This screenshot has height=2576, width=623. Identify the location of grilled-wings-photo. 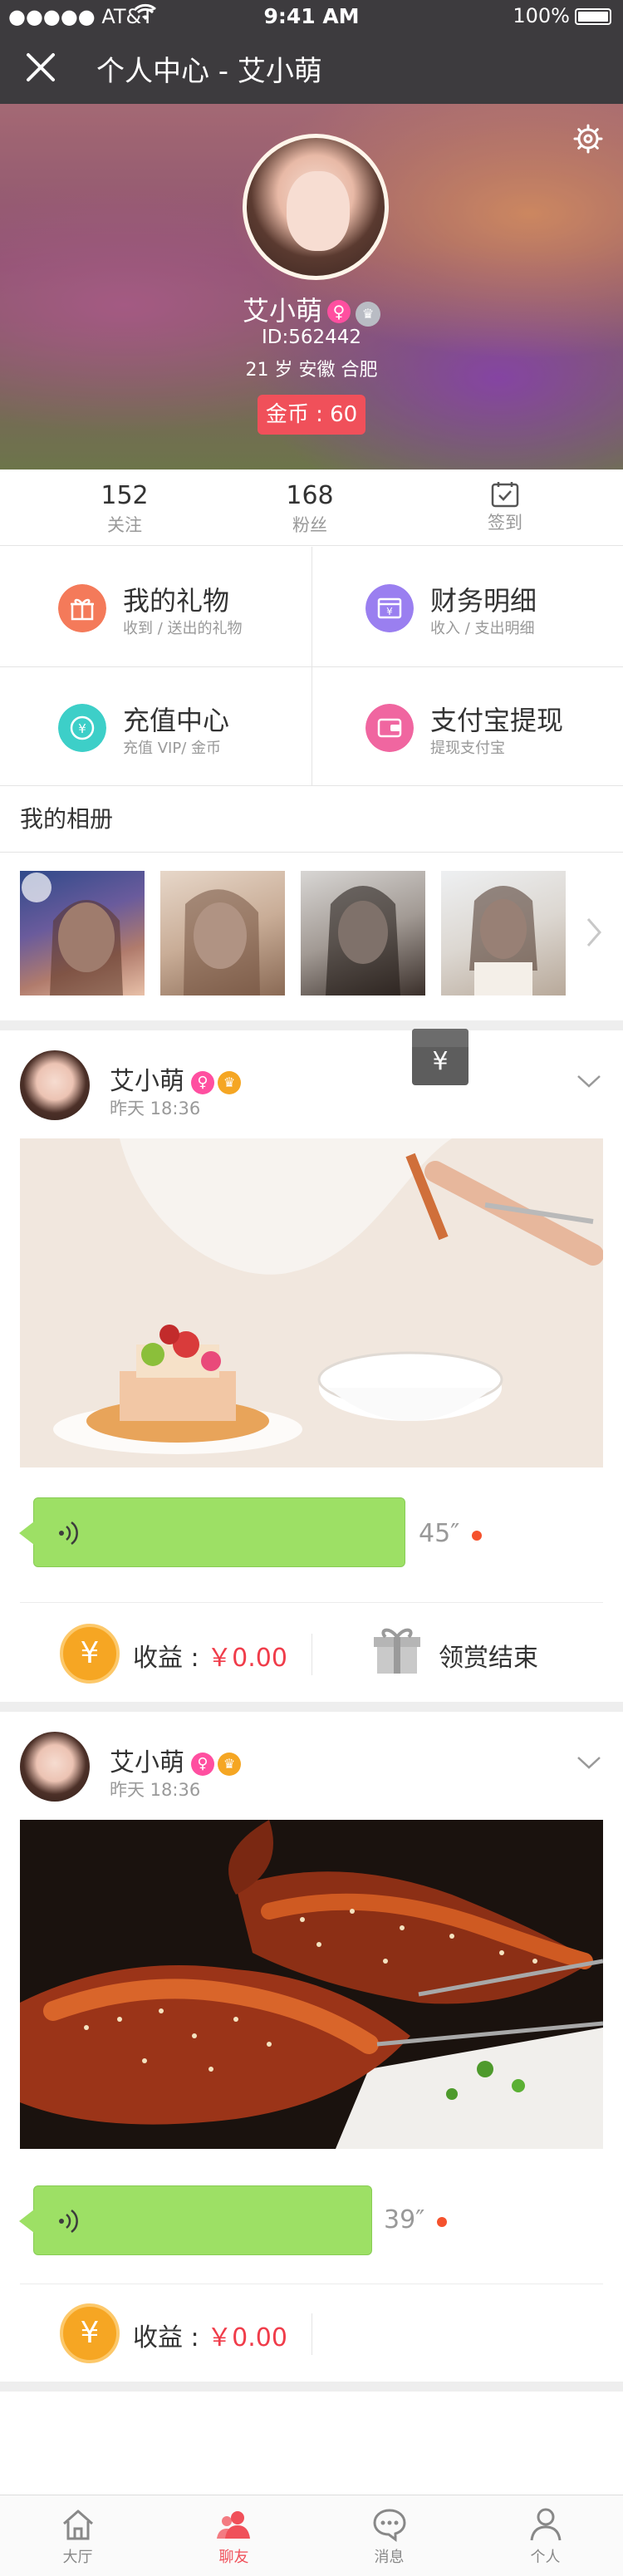
(311, 1984).